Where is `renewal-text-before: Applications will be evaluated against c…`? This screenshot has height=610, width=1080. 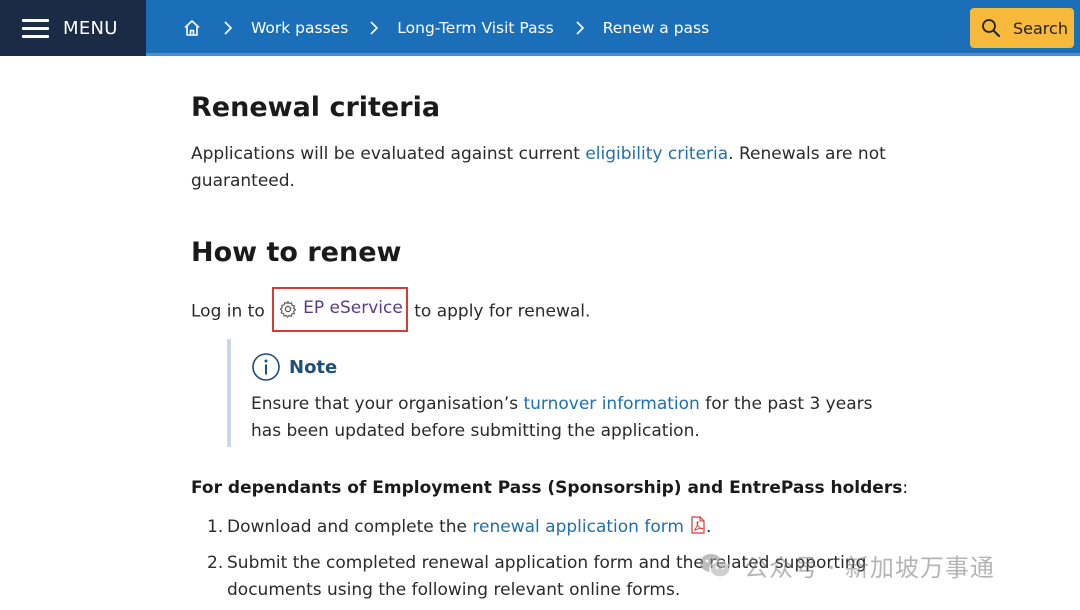
renewal-text-before: Applications will be evaluated against c… is located at coordinates (388, 154).